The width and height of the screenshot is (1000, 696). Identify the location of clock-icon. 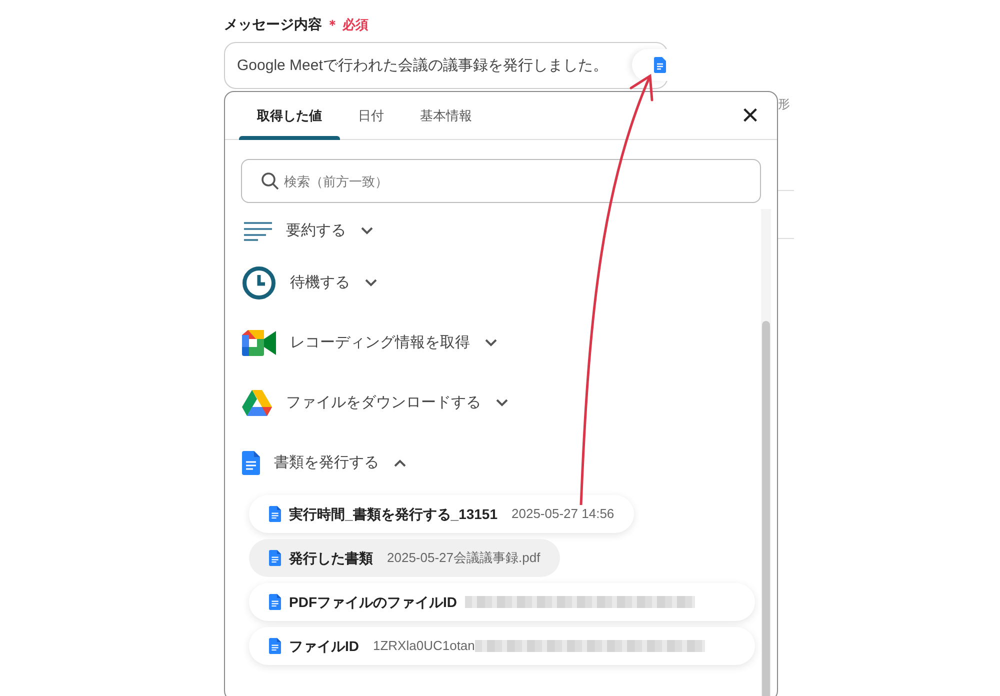
(259, 283).